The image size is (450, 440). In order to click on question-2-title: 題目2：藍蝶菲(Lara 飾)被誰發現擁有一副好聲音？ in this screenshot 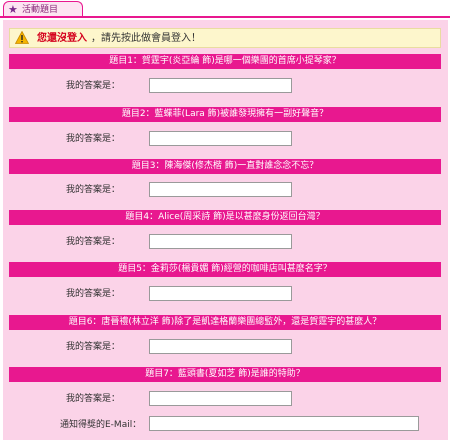, I will do `click(225, 114)`.